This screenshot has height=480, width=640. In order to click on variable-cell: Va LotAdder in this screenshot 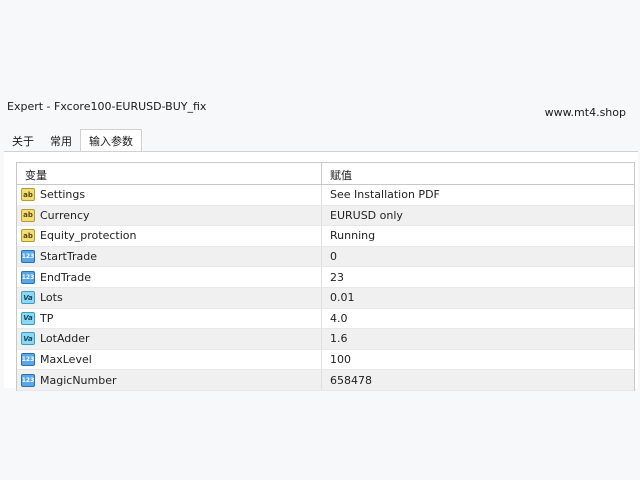, I will do `click(169, 339)`.